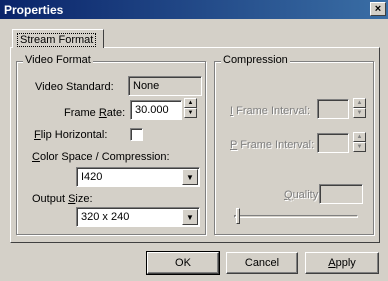 The height and width of the screenshot is (281, 388). Describe the element at coordinates (138, 217) in the screenshot. I see `output-size-select: 320 x 240 ▼` at that location.